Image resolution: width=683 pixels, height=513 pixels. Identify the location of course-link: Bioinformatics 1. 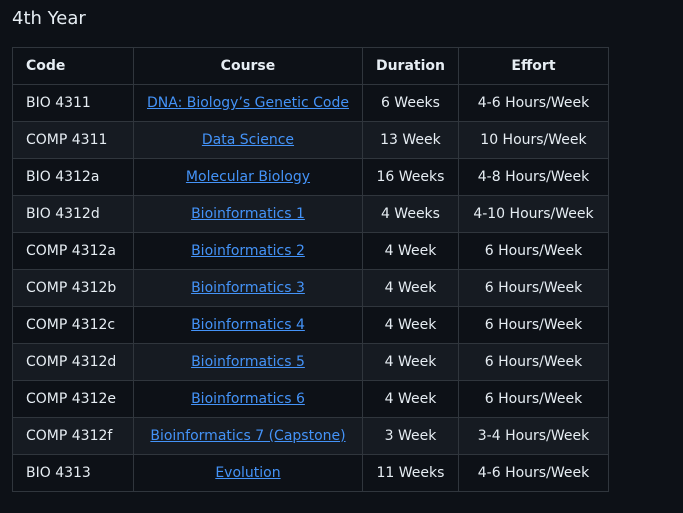
(248, 214).